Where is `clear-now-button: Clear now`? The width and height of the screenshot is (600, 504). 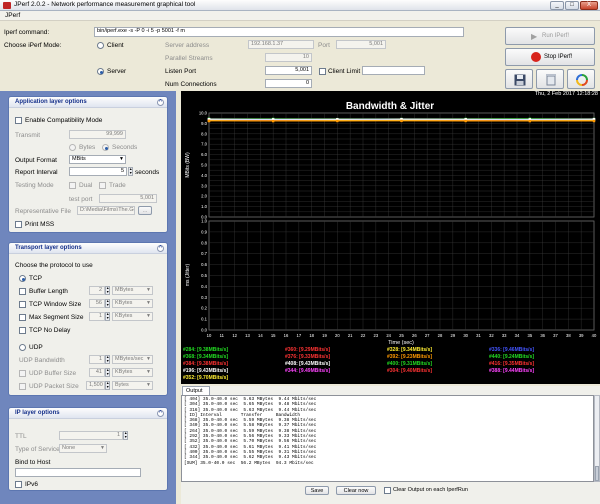 clear-now-button: Clear now is located at coordinates (356, 490).